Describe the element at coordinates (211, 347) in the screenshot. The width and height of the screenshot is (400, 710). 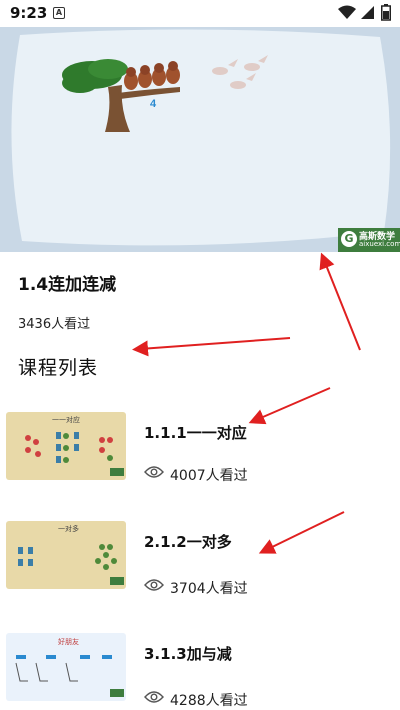
I see `arrow-to-list-heading` at that location.